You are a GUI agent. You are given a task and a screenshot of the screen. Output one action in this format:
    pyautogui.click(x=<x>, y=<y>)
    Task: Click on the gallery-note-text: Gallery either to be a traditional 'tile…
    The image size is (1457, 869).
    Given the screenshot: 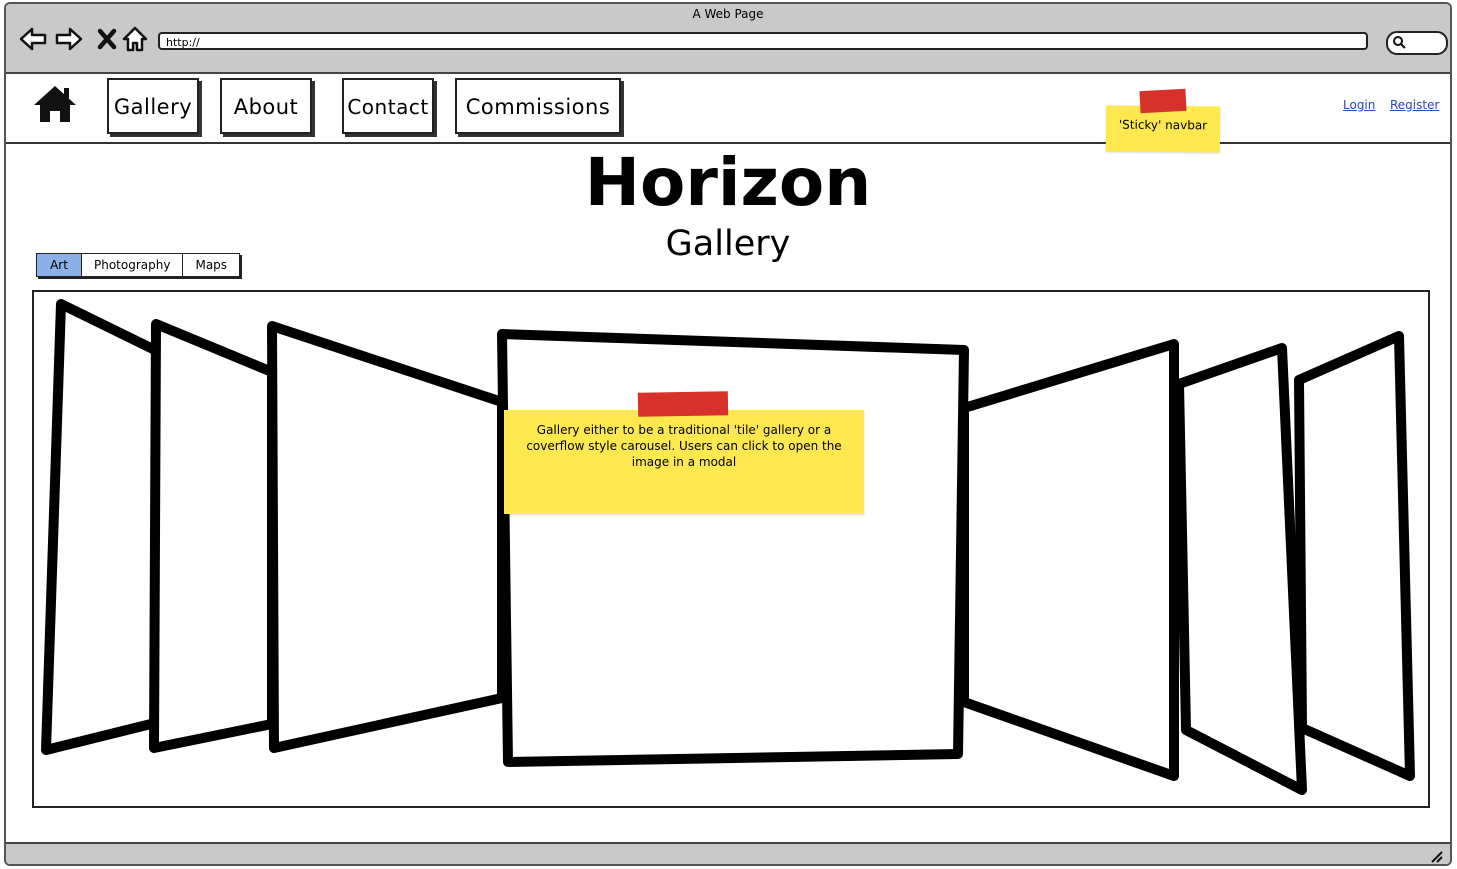 What is the action you would take?
    pyautogui.click(x=684, y=446)
    